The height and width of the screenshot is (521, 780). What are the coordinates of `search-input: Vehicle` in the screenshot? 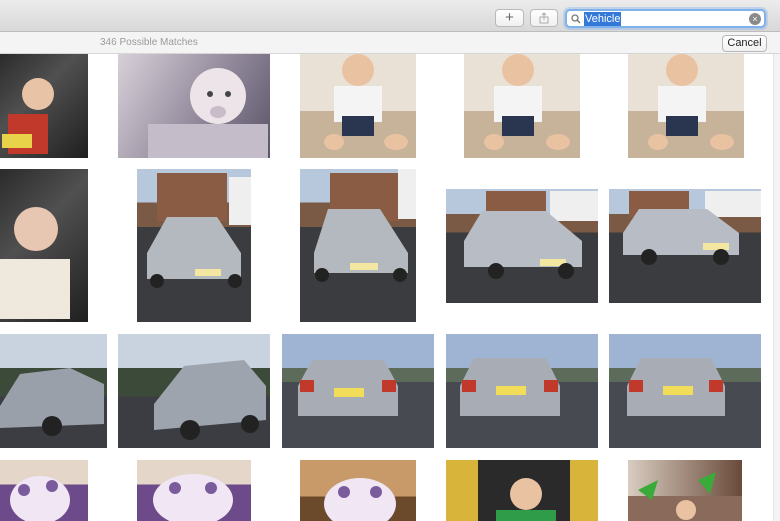 It's located at (603, 19).